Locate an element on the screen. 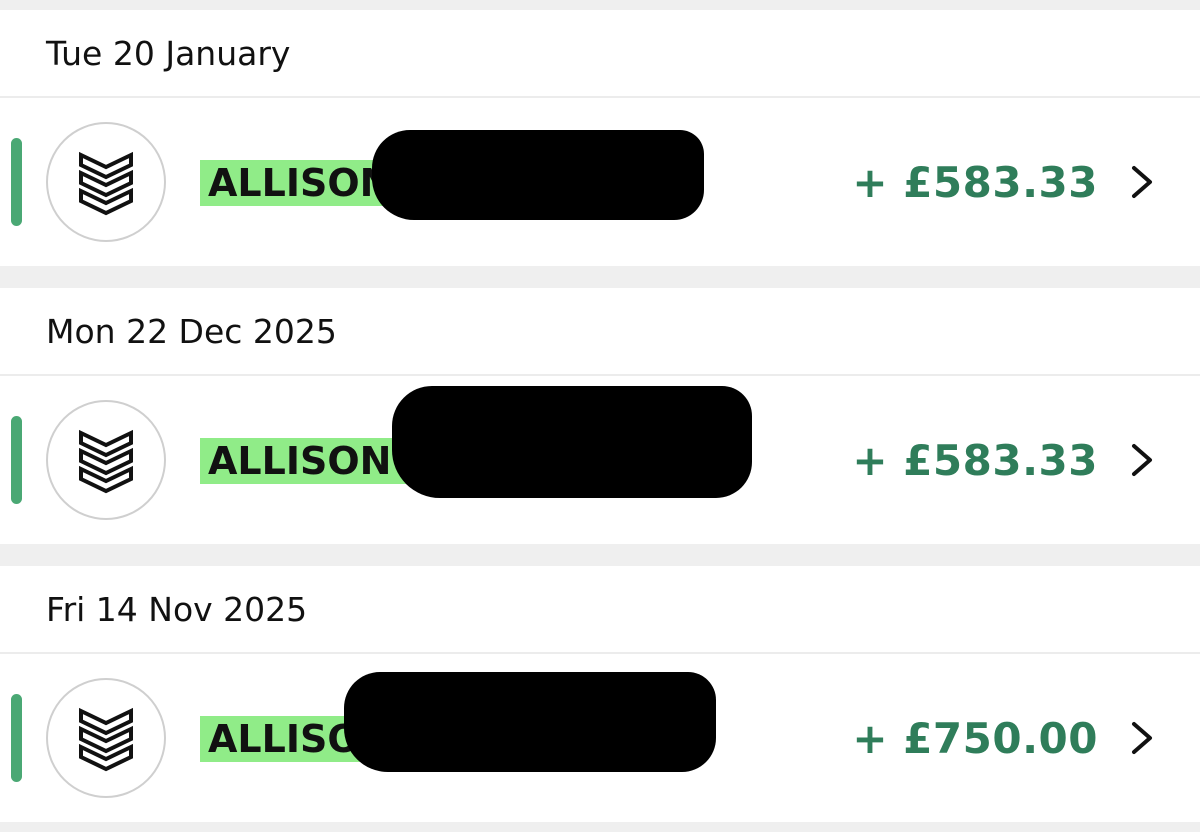 The width and height of the screenshot is (1200, 832). date-header: Fri 14 Nov 2025 is located at coordinates (600, 610).